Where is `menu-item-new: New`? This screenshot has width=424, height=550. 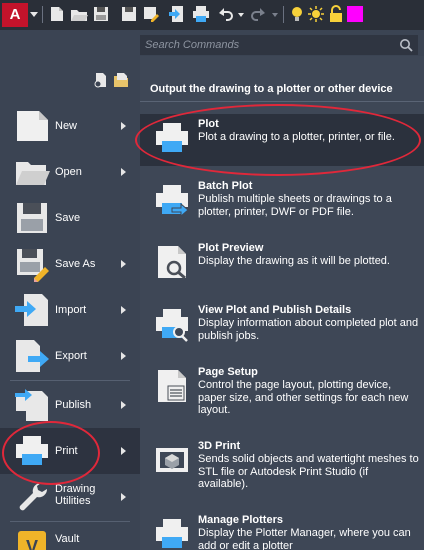 menu-item-new: New is located at coordinates (70, 126).